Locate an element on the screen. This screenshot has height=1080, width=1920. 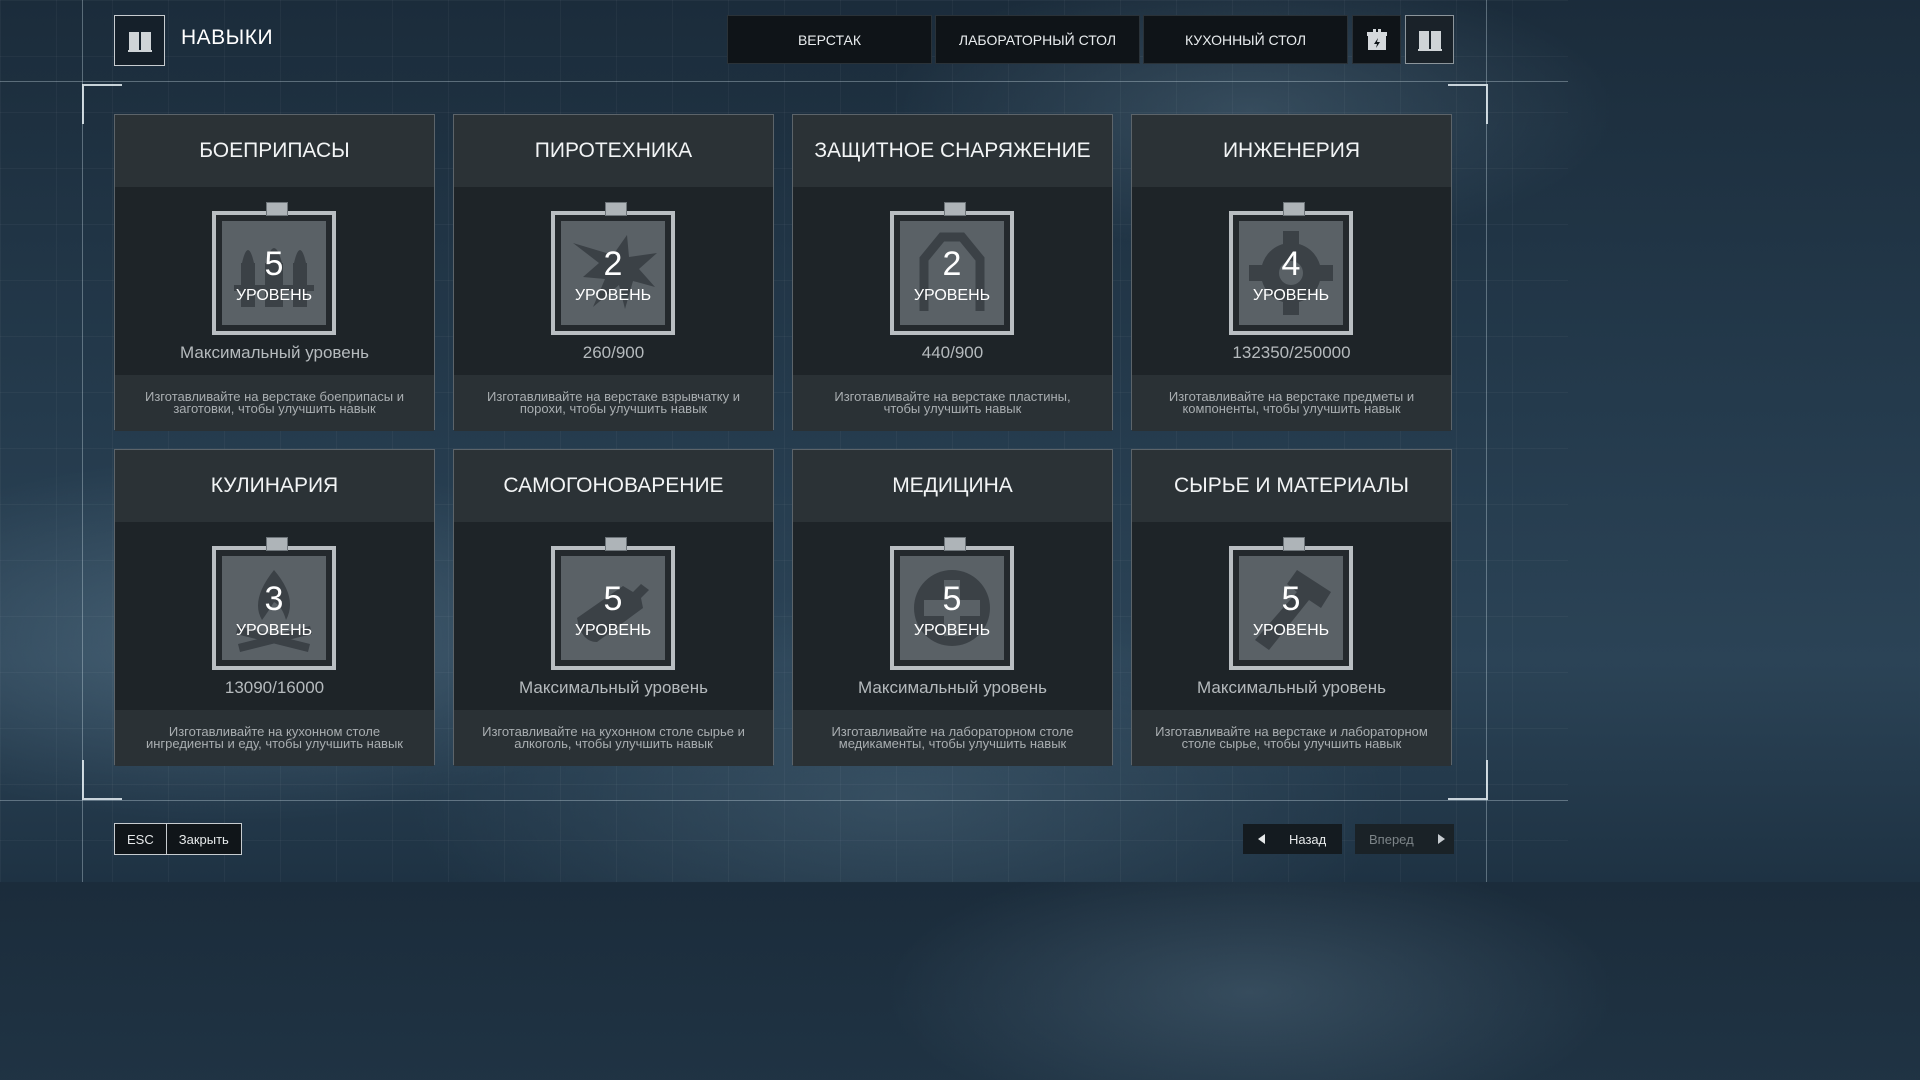
skill-progress: 132350/250000 is located at coordinates (1291, 352).